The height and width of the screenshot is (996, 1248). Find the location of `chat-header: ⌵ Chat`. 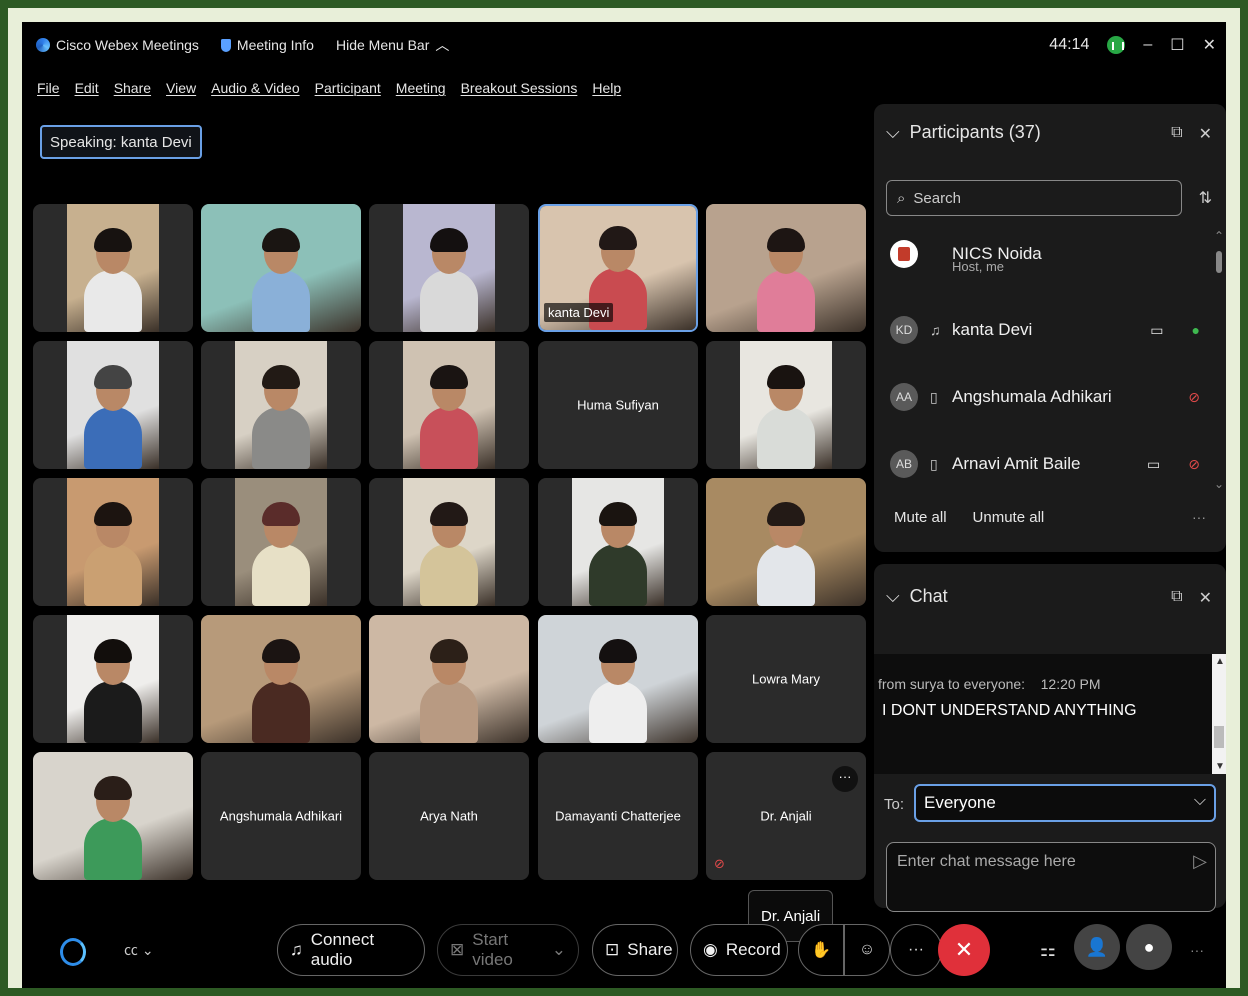

chat-header: ⌵ Chat is located at coordinates (917, 596).